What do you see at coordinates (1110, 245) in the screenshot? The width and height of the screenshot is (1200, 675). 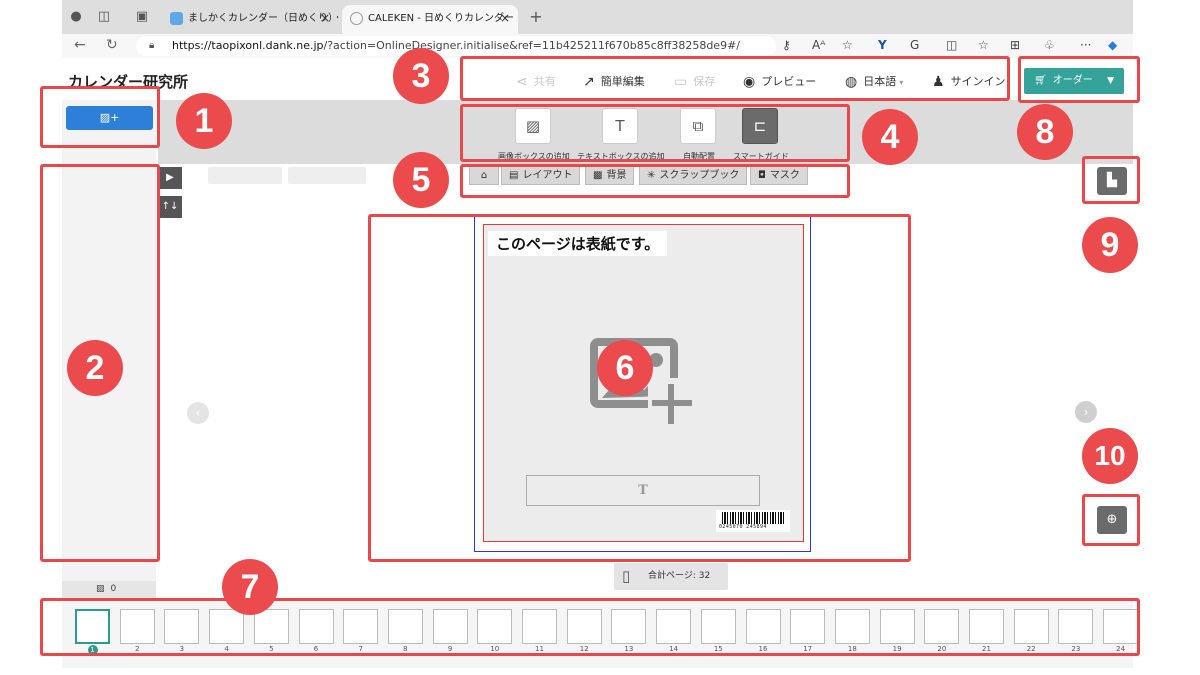 I see `annotation-badge: 9` at bounding box center [1110, 245].